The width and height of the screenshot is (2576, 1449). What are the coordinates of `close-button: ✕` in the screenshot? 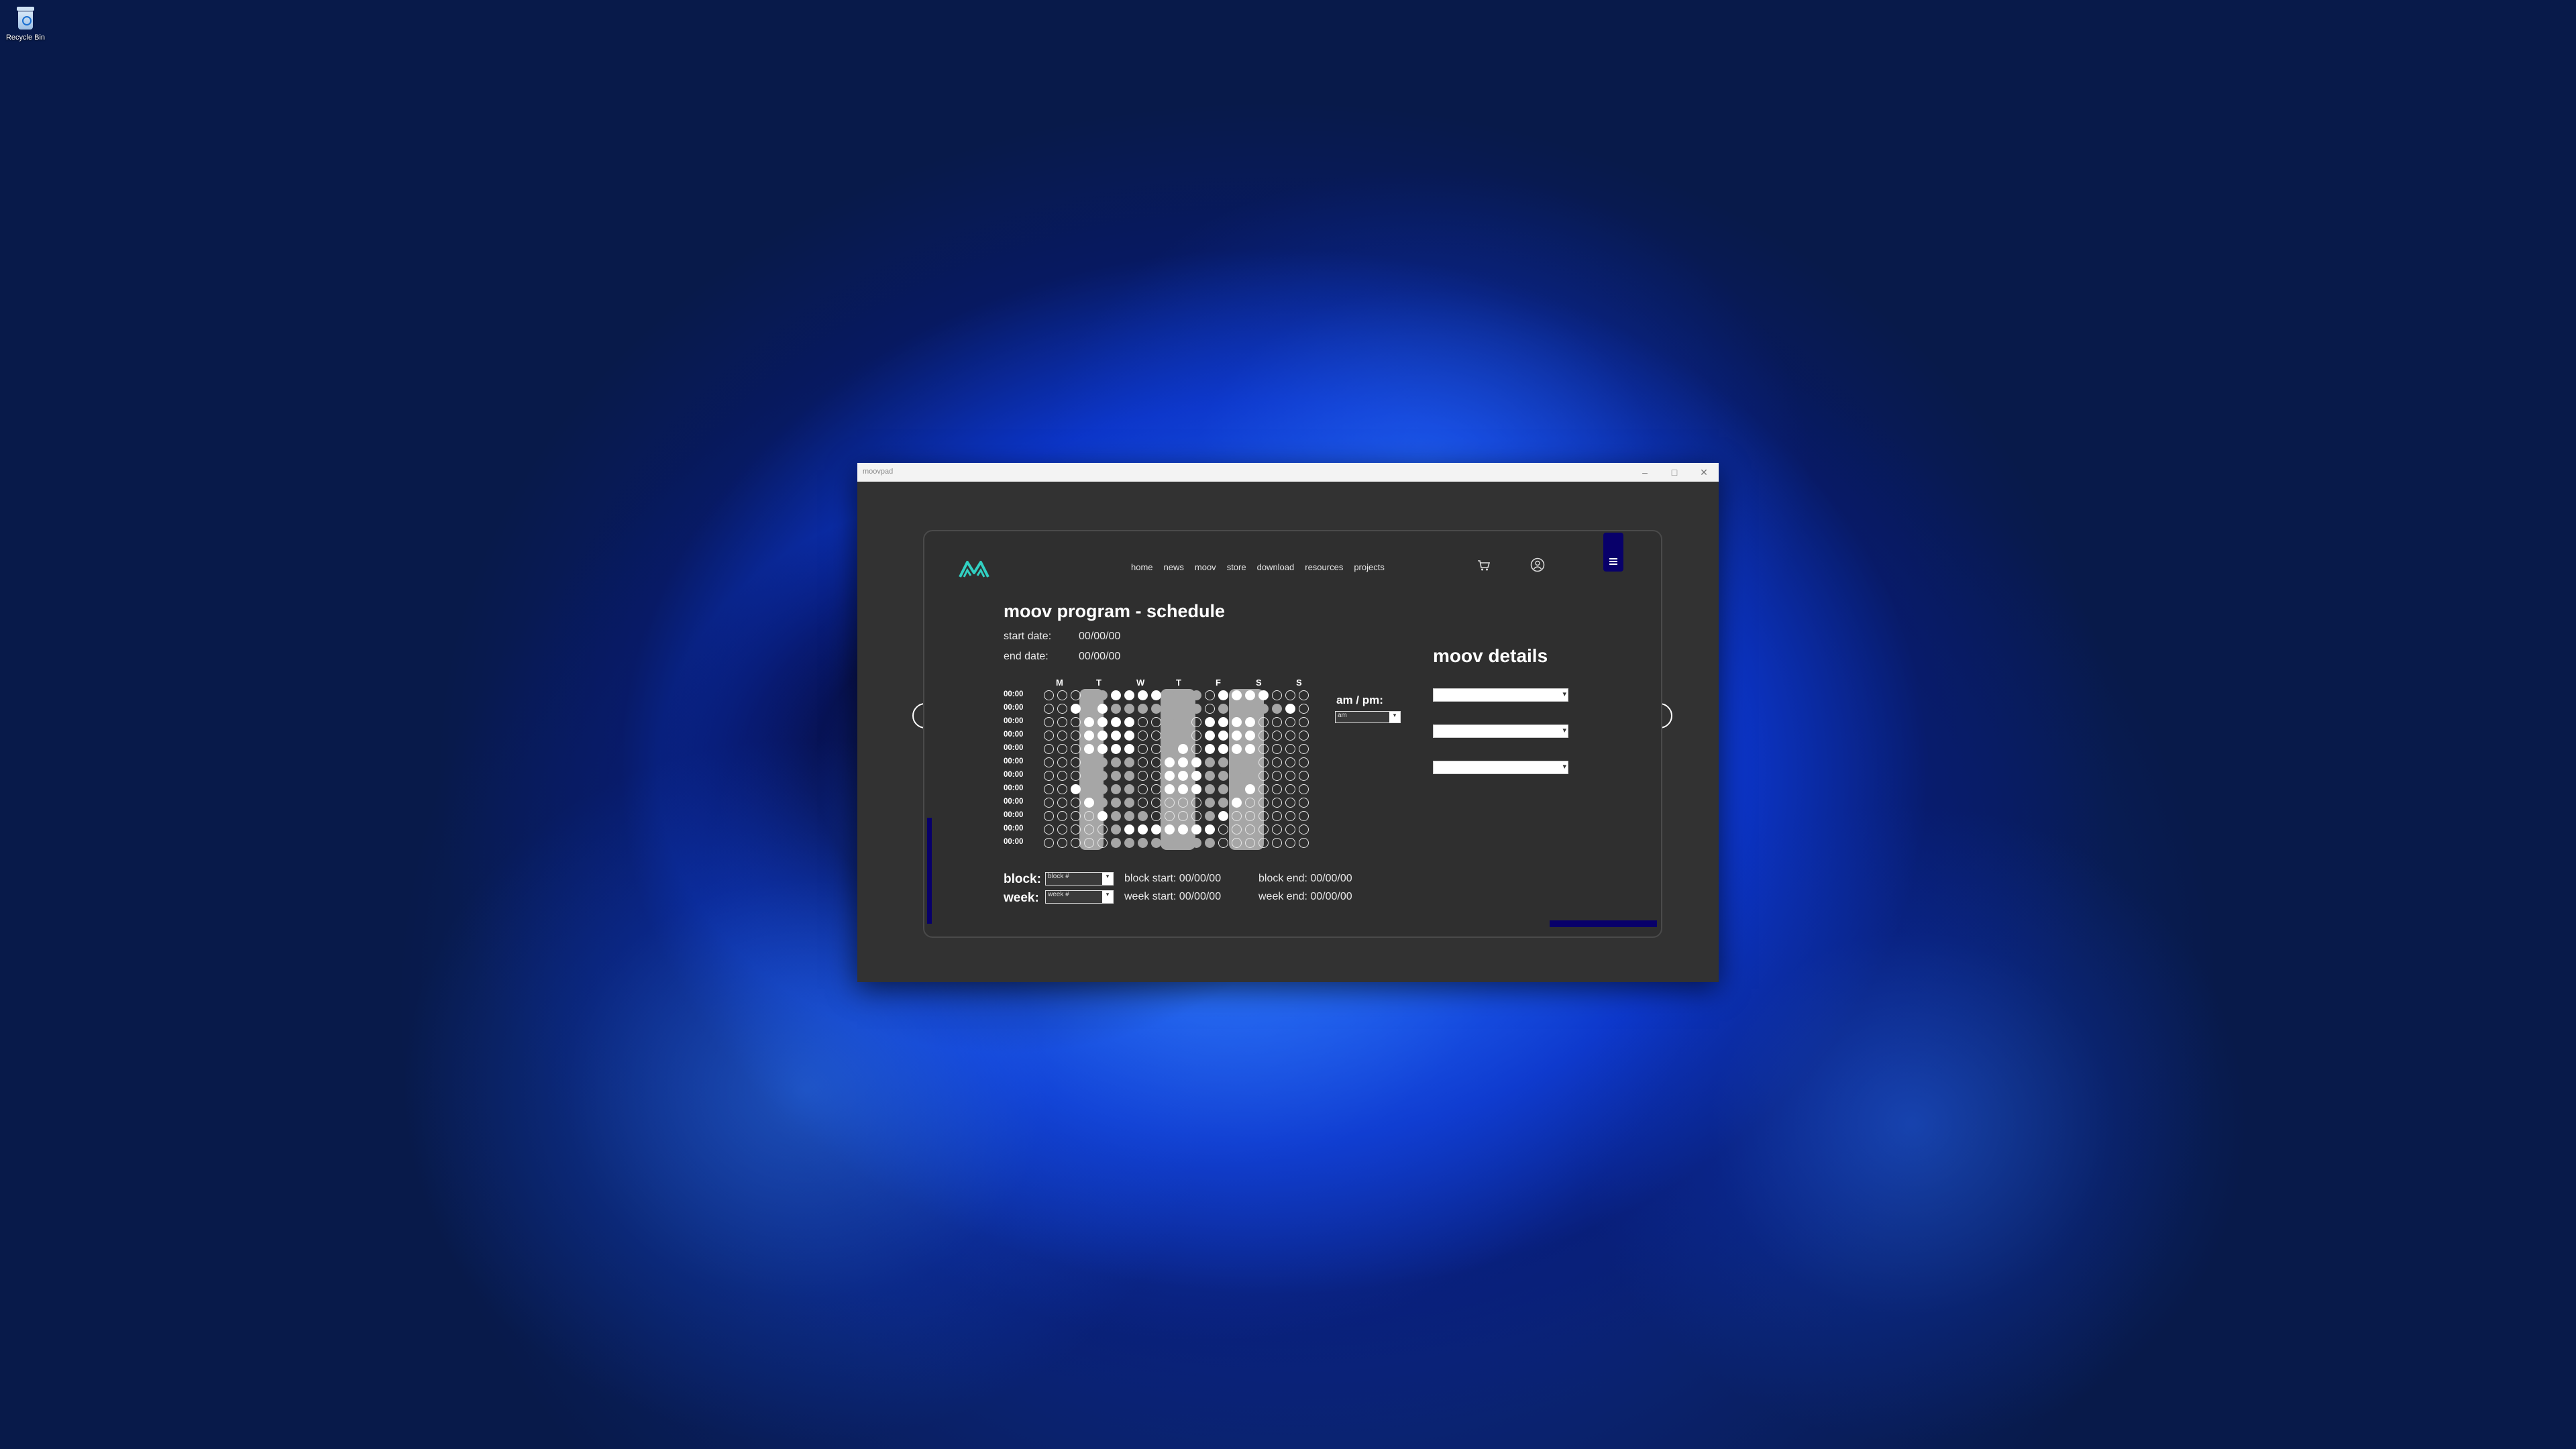 It's located at (1704, 472).